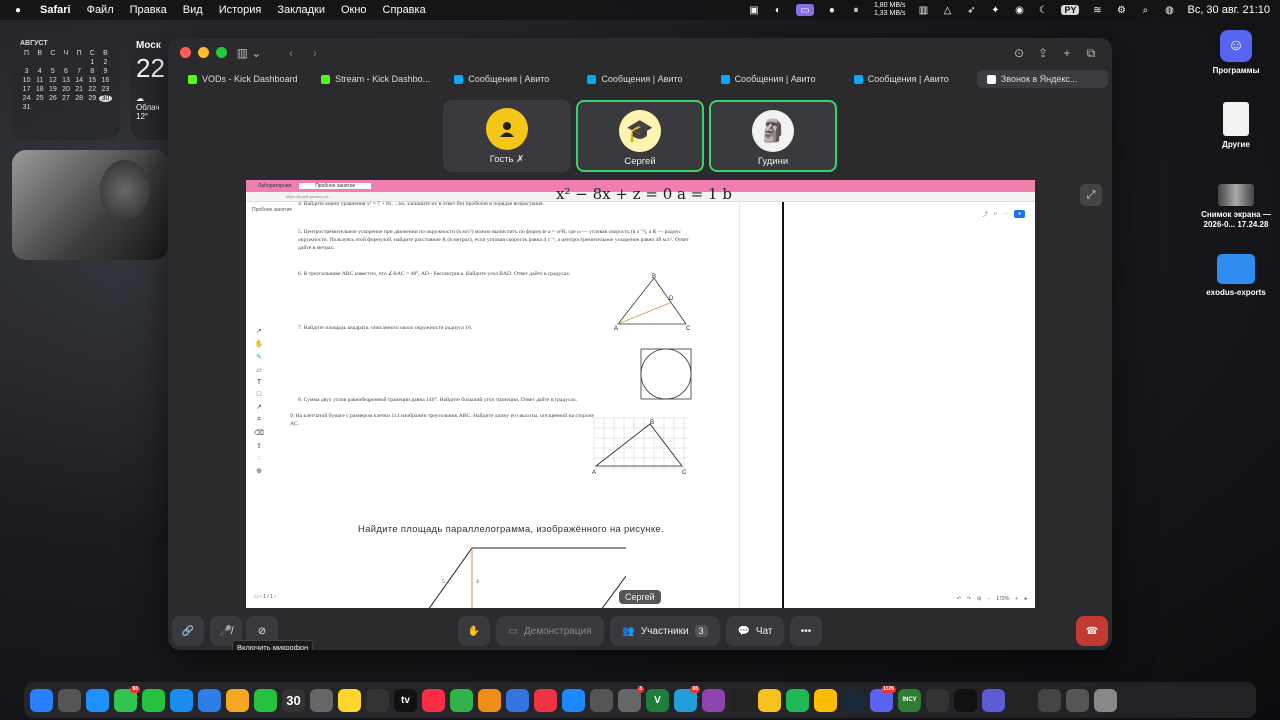 This screenshot has width=1280, height=720. What do you see at coordinates (293, 700) in the screenshot?
I see `dock-calendar-icon: 30` at bounding box center [293, 700].